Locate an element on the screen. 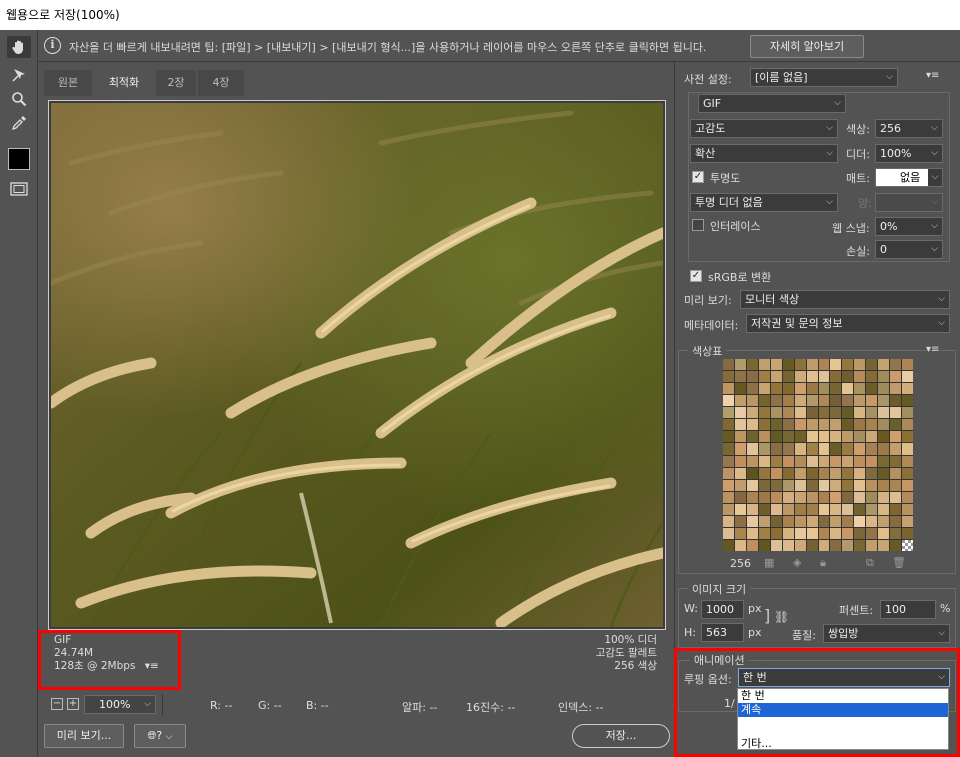  transparency-dither-select: 투명 디더 없음 ⌵ is located at coordinates (764, 202).